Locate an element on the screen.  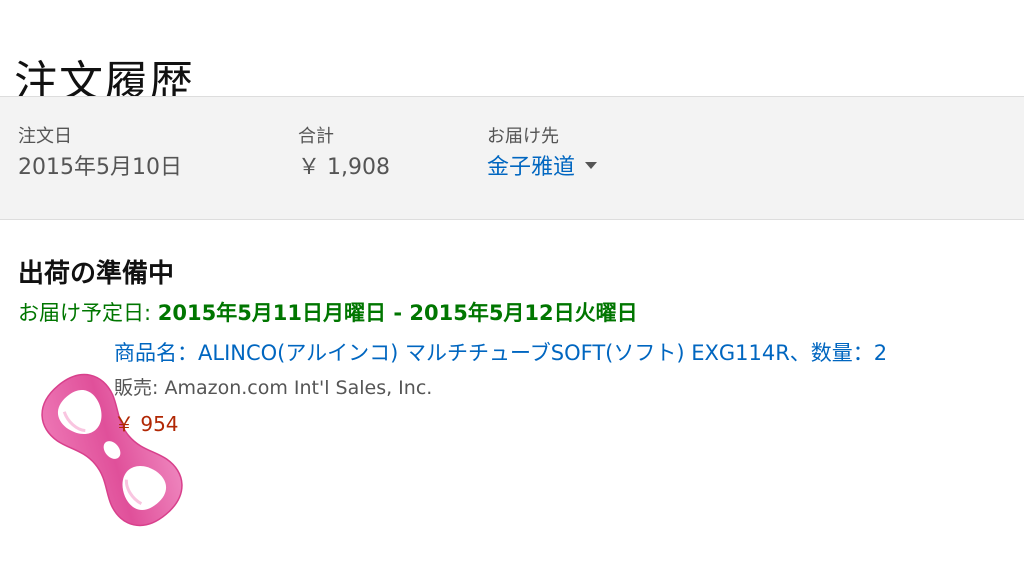
order-date-block: 注文日 2015年5月10日 is located at coordinates (100, 154).